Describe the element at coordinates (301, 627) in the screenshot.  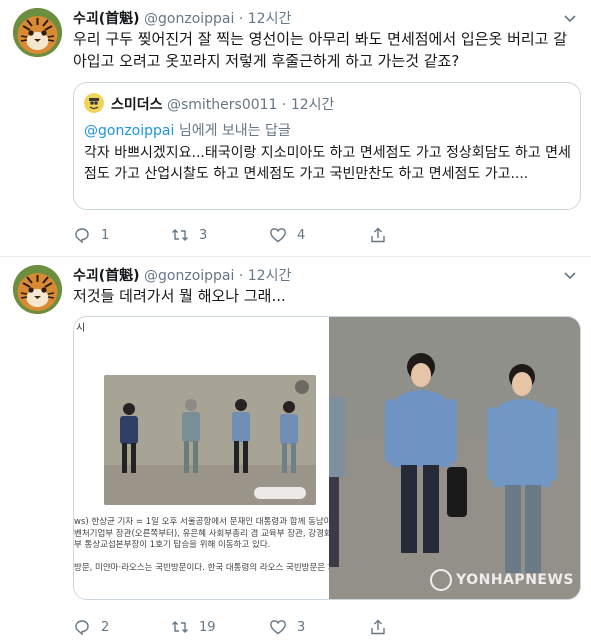
I see `like-count: 3` at that location.